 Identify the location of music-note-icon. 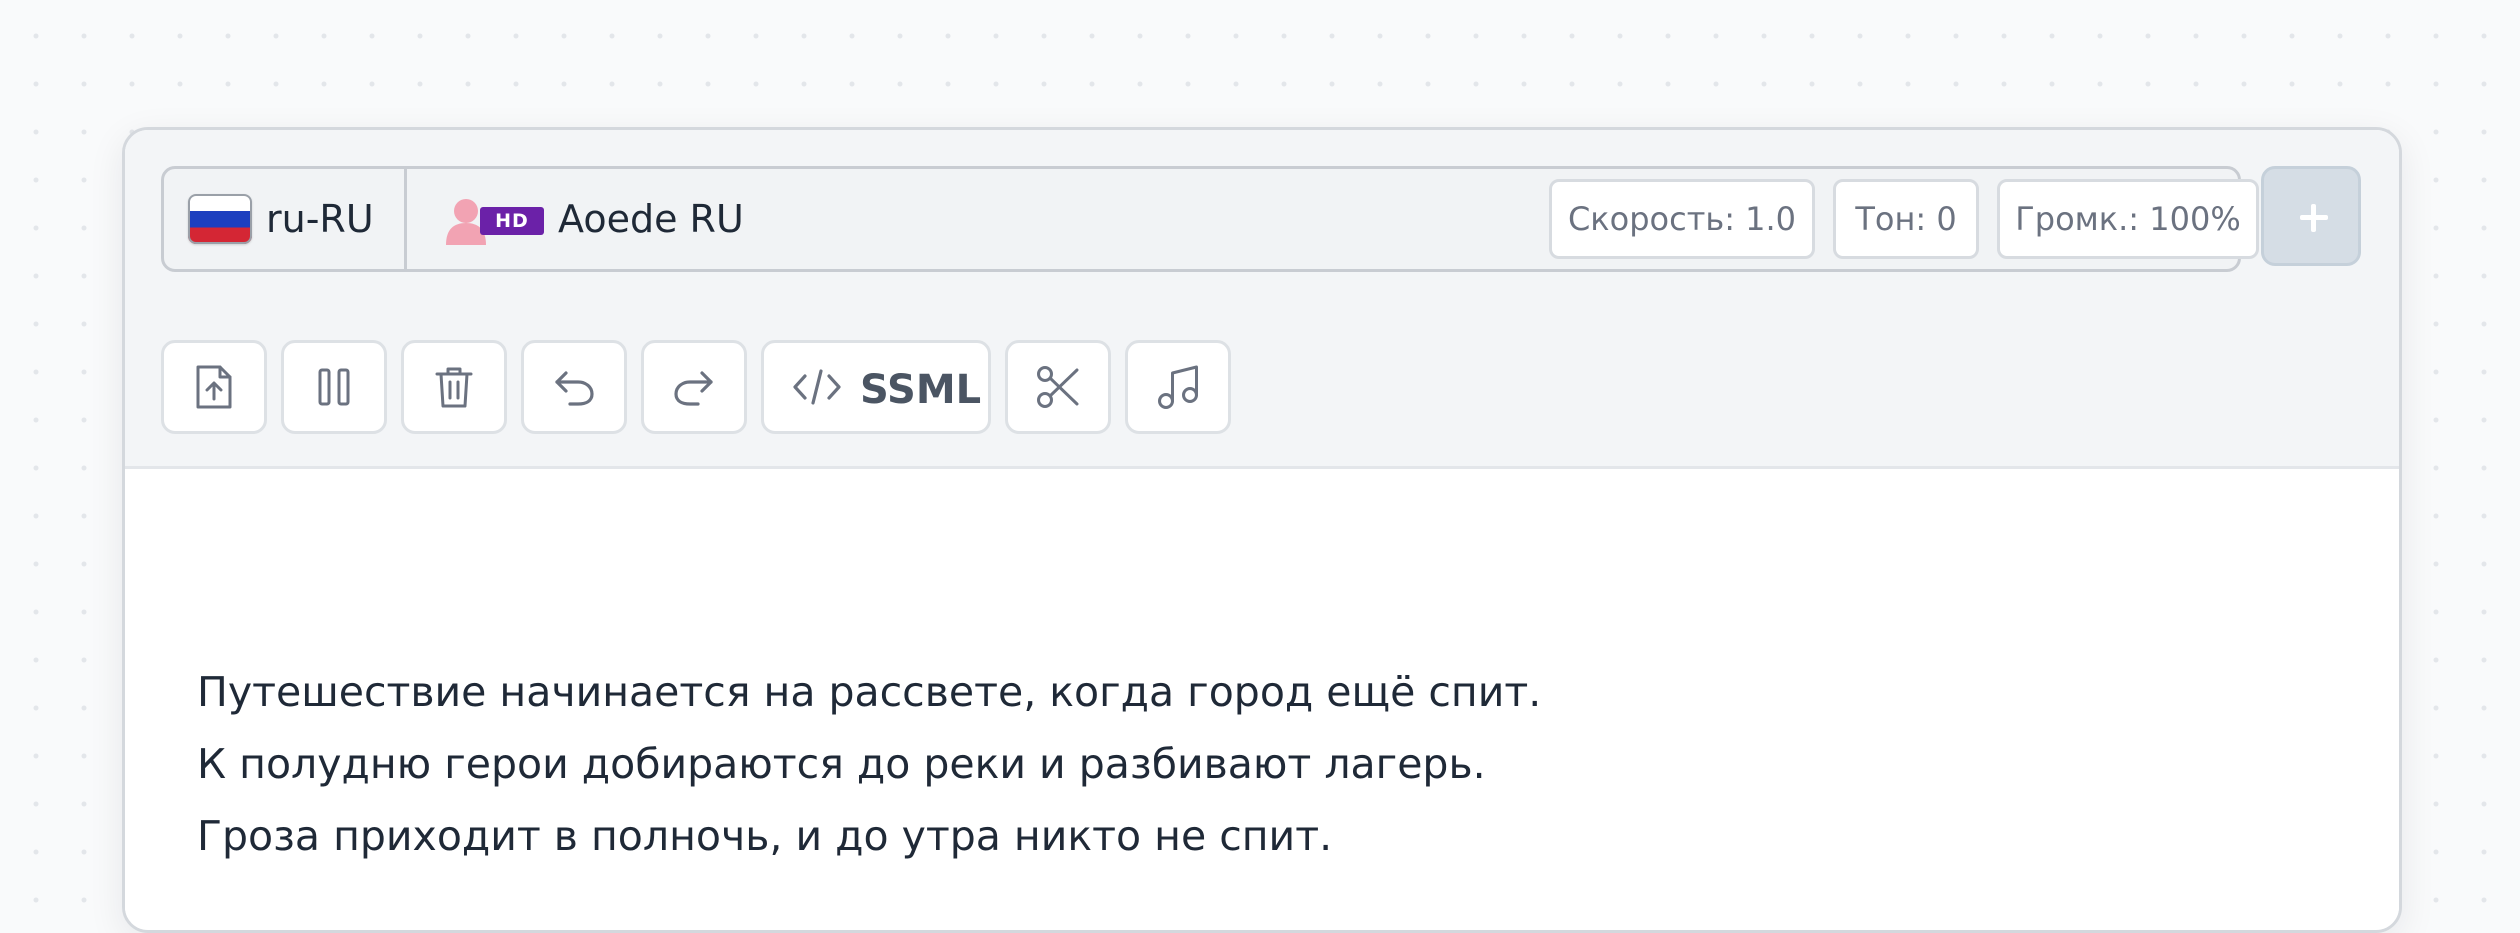
(1178, 387).